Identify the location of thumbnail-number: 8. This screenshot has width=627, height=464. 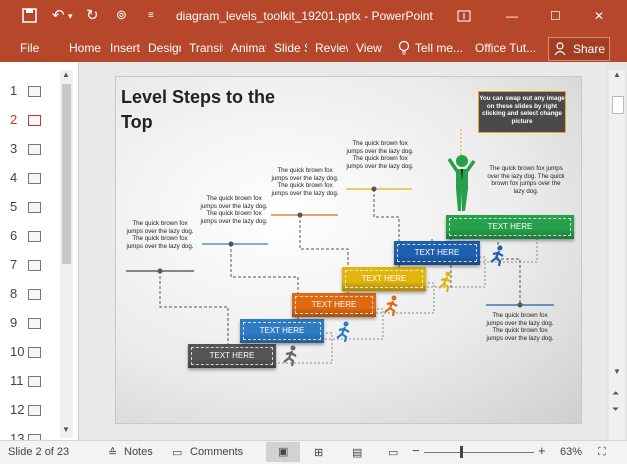
(13, 293).